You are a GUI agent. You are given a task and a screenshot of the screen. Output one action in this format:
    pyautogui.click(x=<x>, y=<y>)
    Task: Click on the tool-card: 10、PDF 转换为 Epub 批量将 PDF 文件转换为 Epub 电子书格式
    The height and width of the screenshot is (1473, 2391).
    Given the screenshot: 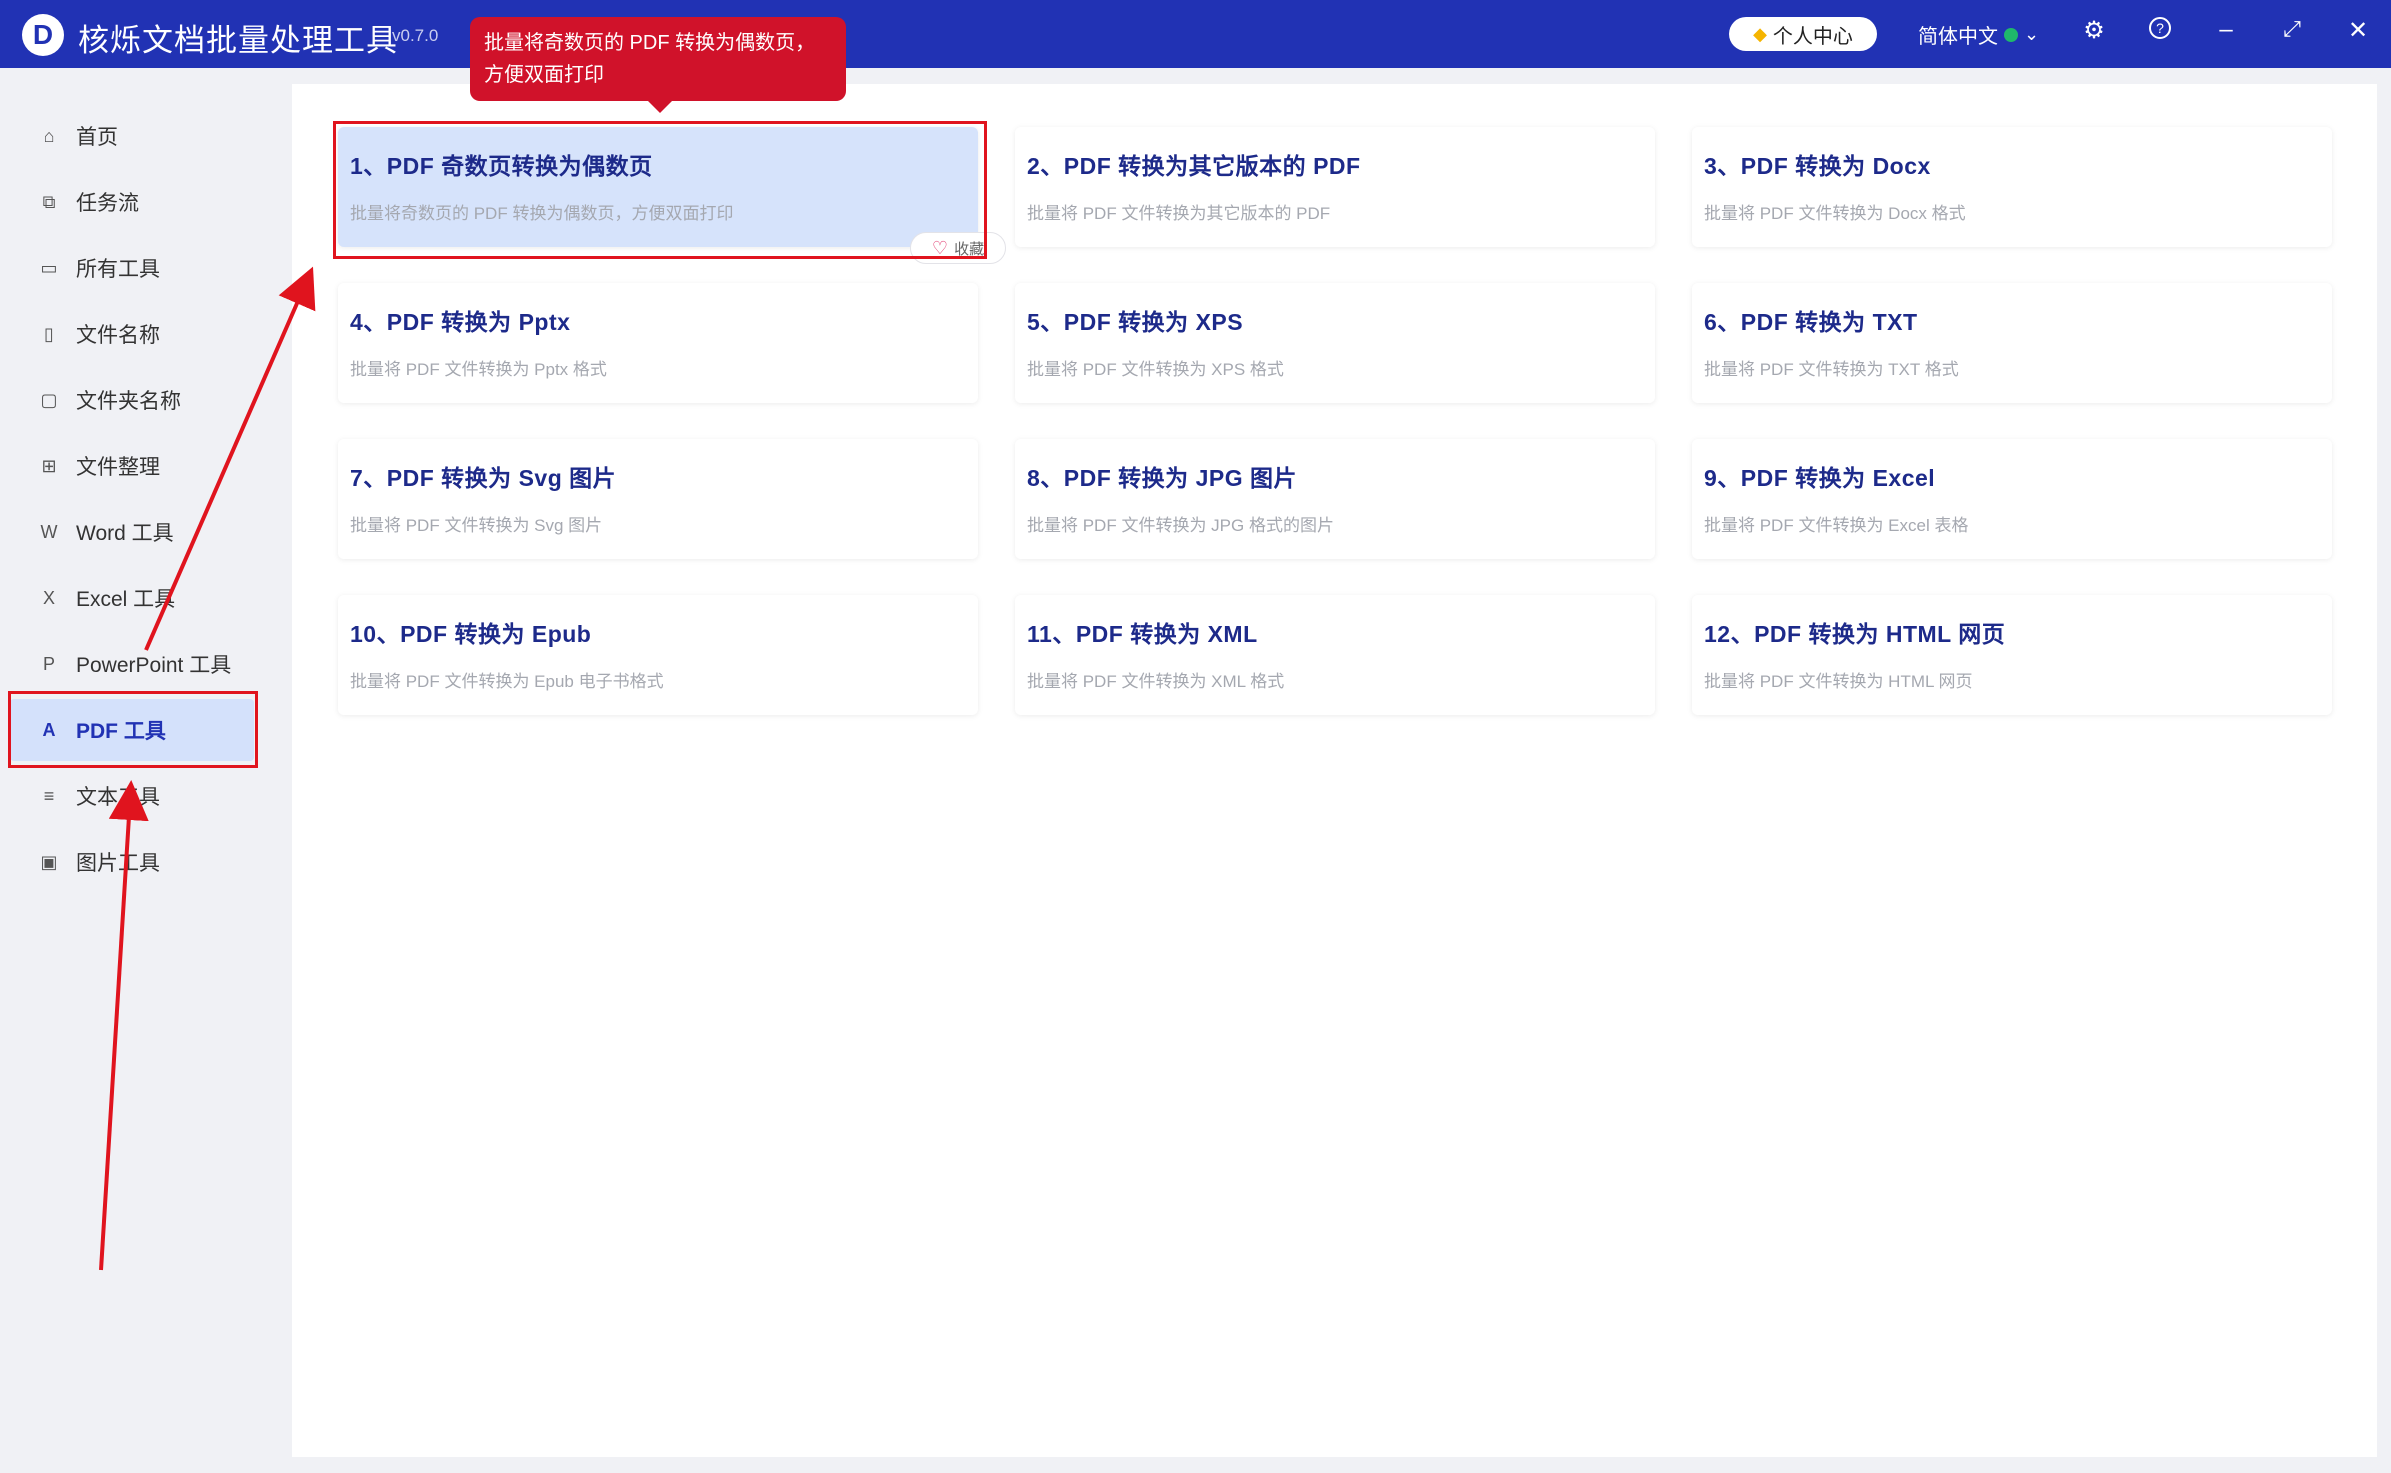 What is the action you would take?
    pyautogui.click(x=658, y=655)
    